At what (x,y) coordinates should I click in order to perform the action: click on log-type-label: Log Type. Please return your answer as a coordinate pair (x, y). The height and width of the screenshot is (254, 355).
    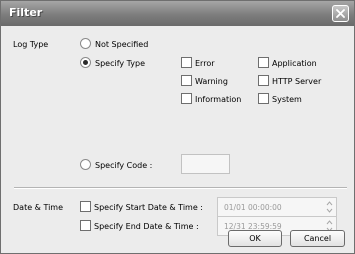
    Looking at the image, I should click on (31, 44).